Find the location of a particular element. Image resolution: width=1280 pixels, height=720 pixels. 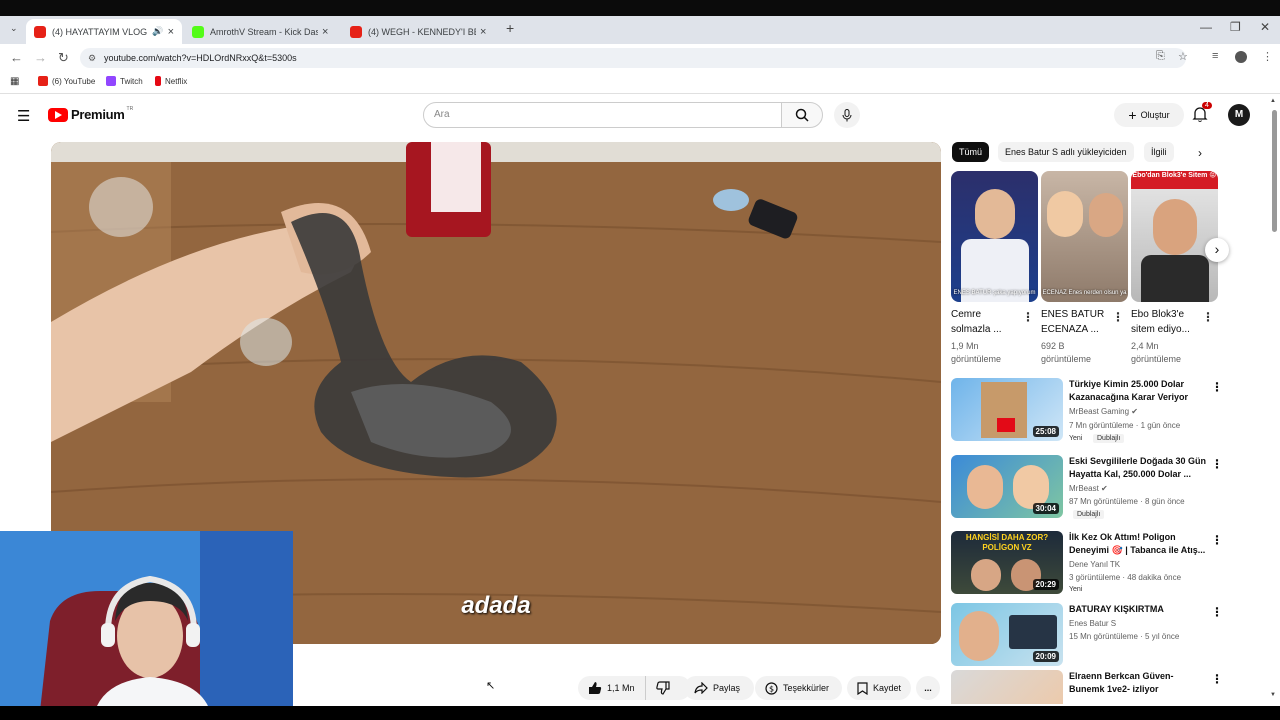

video-thumbnail: 30:04 is located at coordinates (1007, 486).